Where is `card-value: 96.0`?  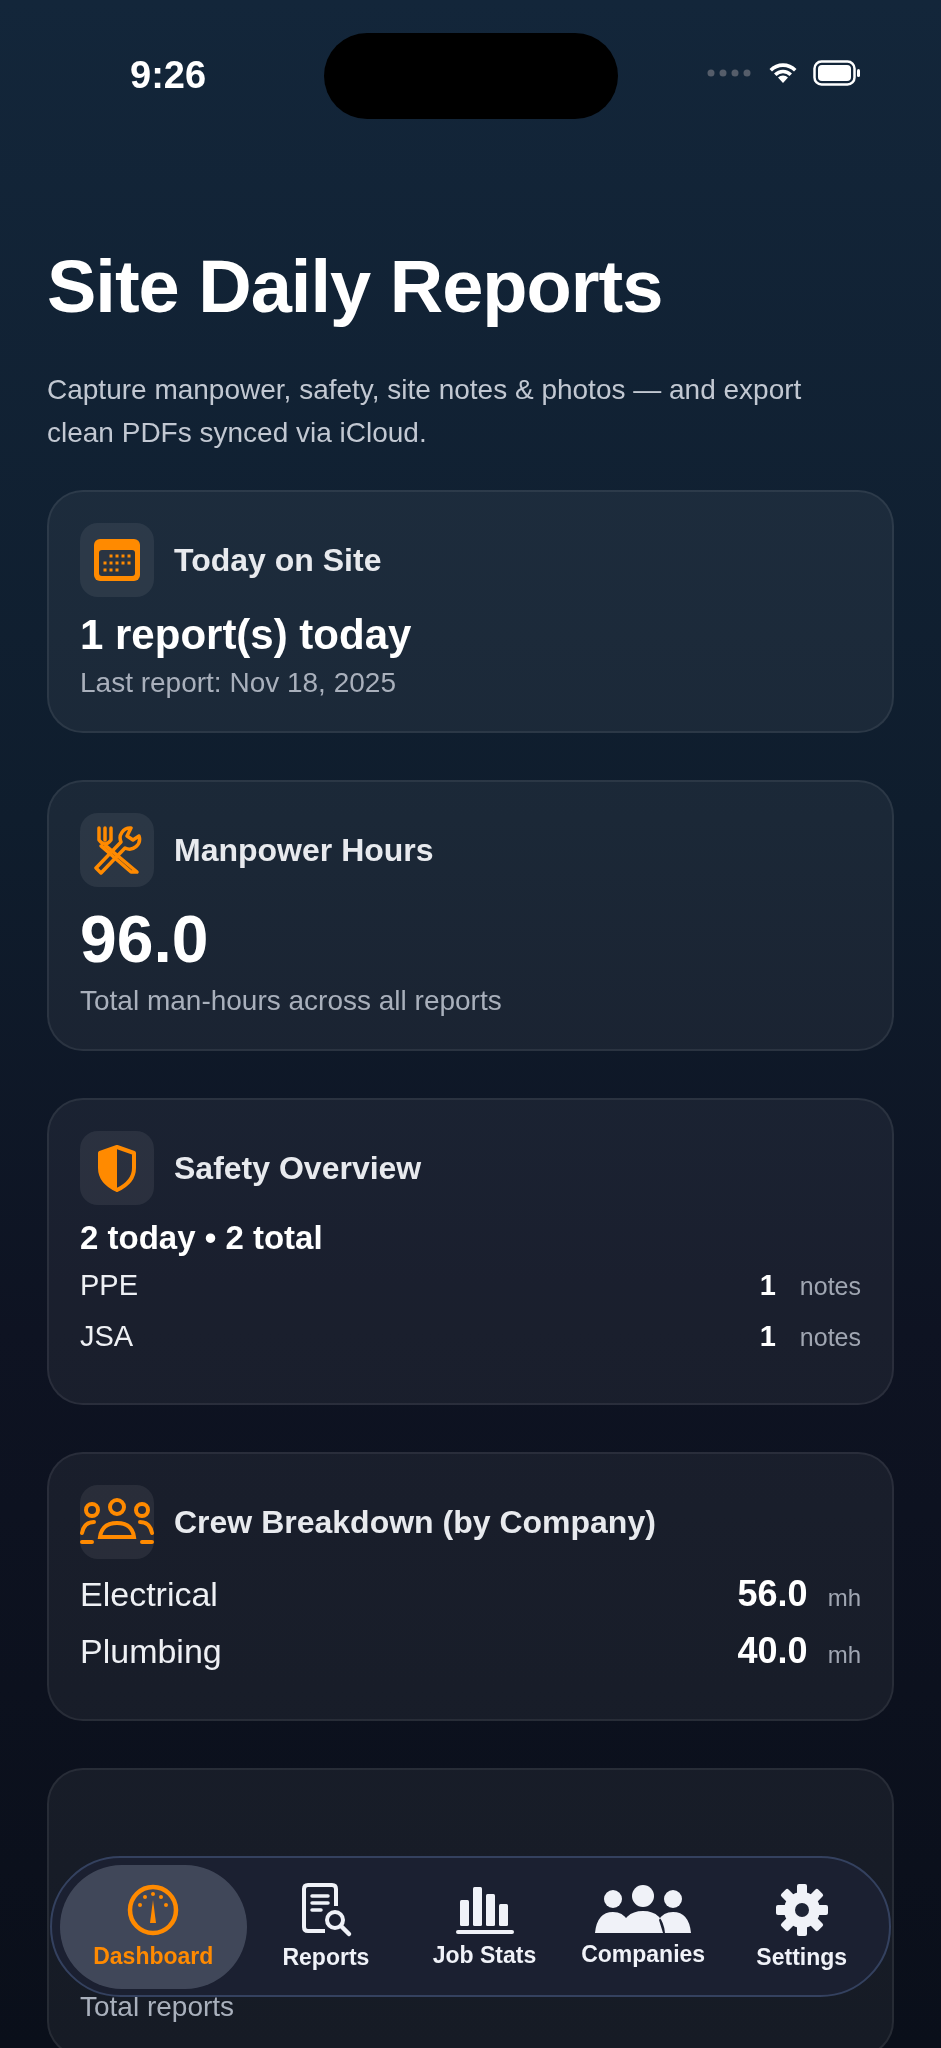 card-value: 96.0 is located at coordinates (145, 939).